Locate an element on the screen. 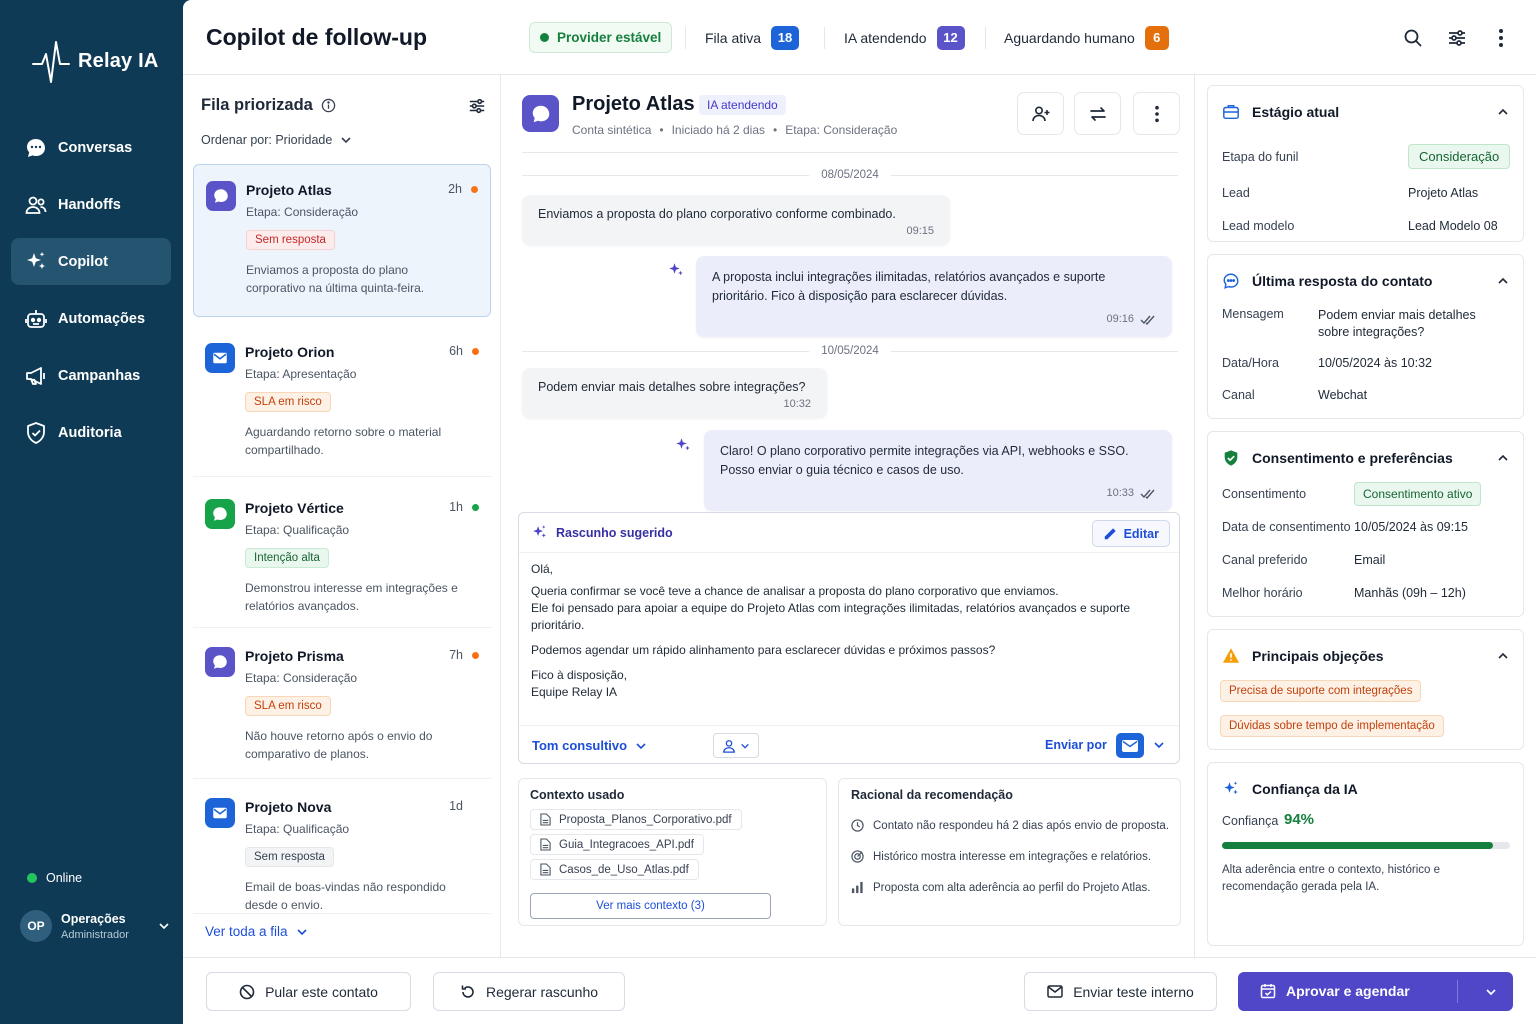  approve-main: Aprovar e agendar is located at coordinates (1335, 991).